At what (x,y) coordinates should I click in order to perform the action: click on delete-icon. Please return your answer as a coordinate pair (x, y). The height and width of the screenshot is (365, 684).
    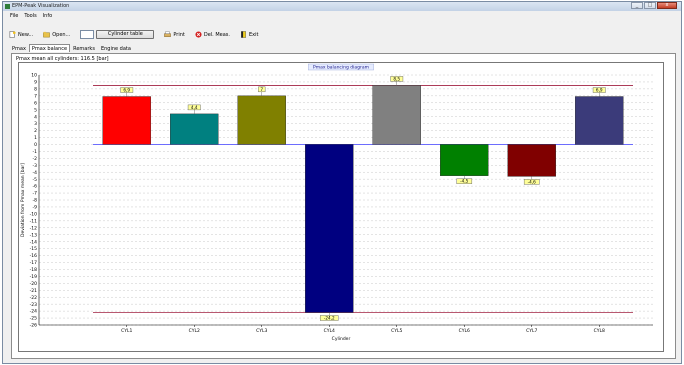
    Looking at the image, I should click on (198, 34).